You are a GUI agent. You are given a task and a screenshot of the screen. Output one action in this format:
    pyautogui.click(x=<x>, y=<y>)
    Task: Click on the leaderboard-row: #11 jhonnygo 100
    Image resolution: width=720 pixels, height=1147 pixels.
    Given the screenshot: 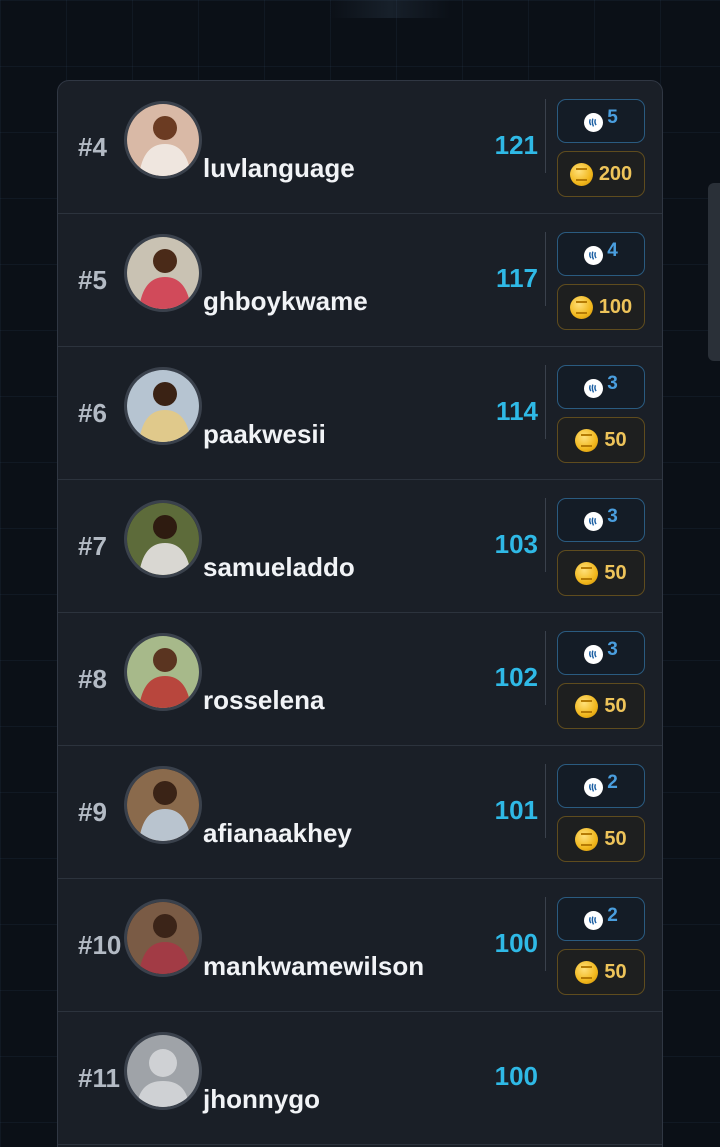 What is the action you would take?
    pyautogui.click(x=360, y=1078)
    